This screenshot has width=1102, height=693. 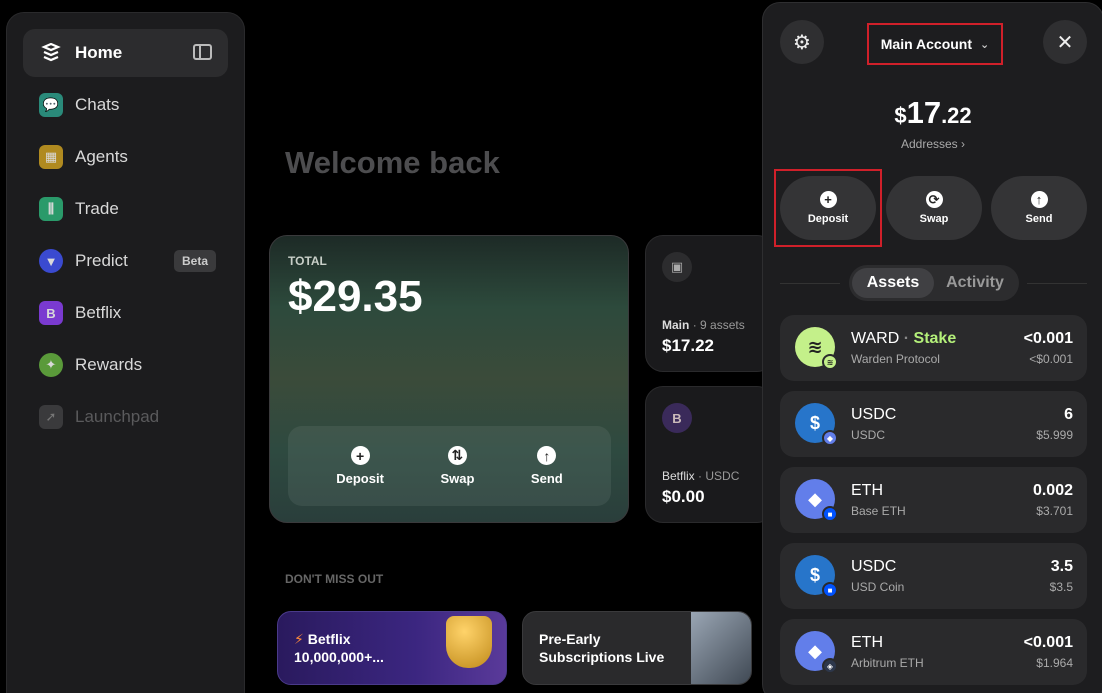 What do you see at coordinates (1054, 511) in the screenshot?
I see `asset-usd: $3.701` at bounding box center [1054, 511].